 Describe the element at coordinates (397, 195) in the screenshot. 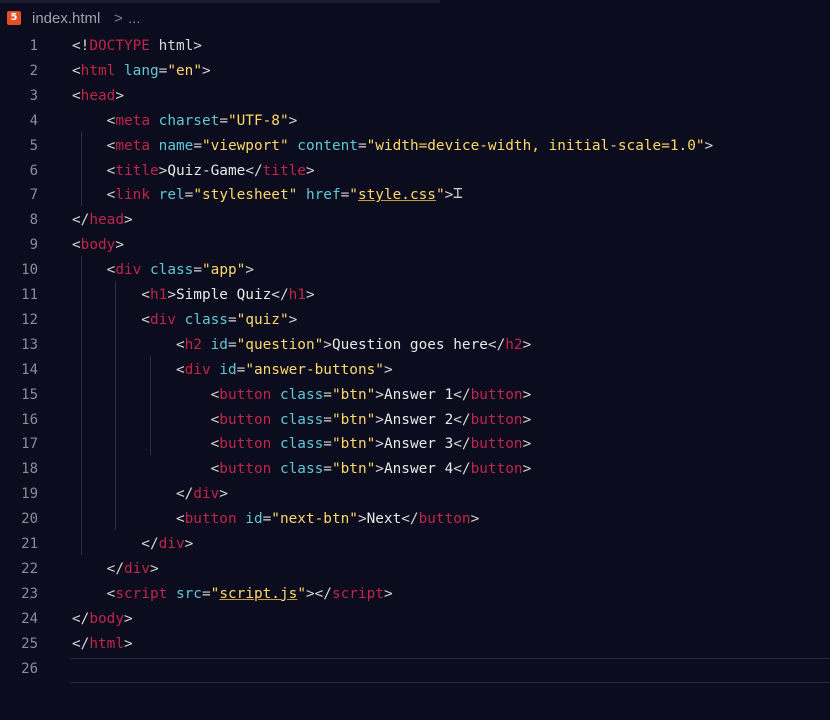

I see `file-link: style.css` at that location.